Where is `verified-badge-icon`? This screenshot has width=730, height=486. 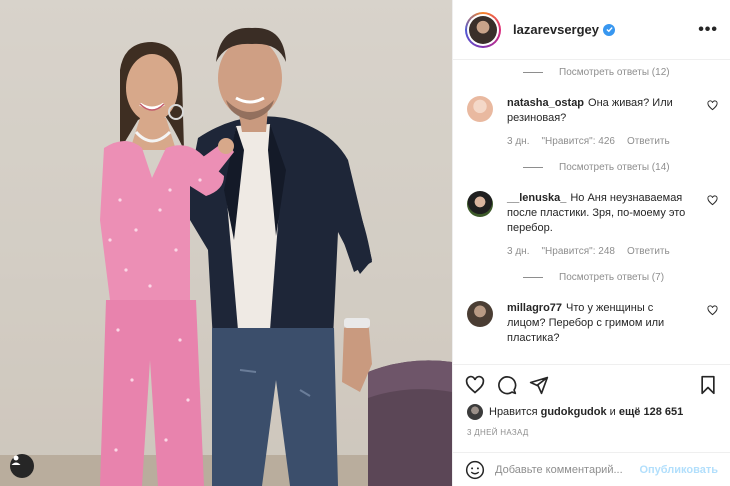 verified-badge-icon is located at coordinates (609, 29).